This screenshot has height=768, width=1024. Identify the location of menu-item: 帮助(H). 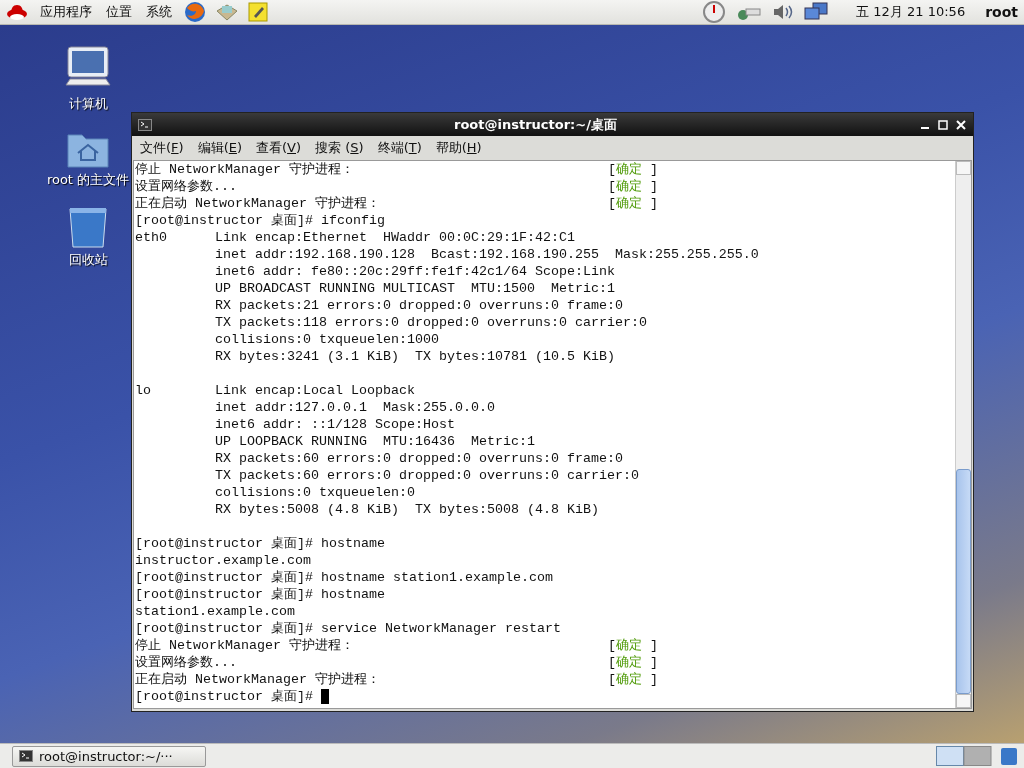
(458, 148).